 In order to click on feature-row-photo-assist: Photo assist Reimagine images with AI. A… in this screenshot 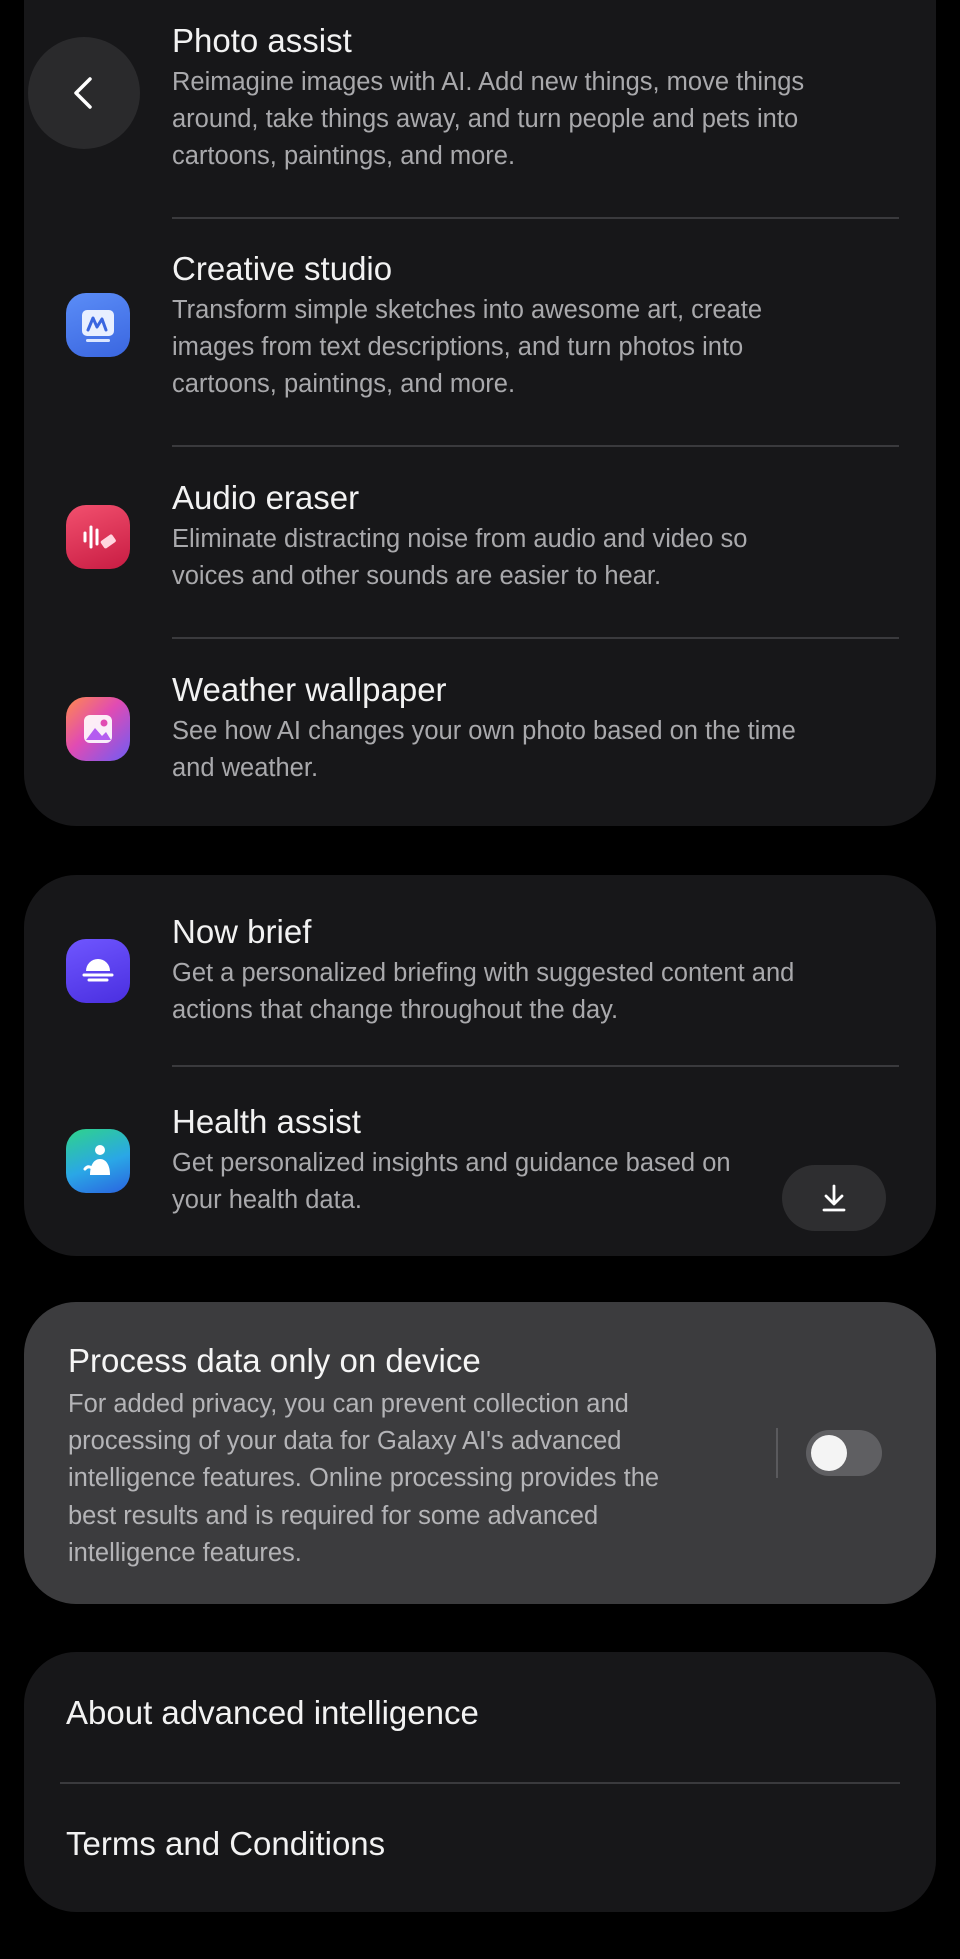, I will do `click(480, 122)`.